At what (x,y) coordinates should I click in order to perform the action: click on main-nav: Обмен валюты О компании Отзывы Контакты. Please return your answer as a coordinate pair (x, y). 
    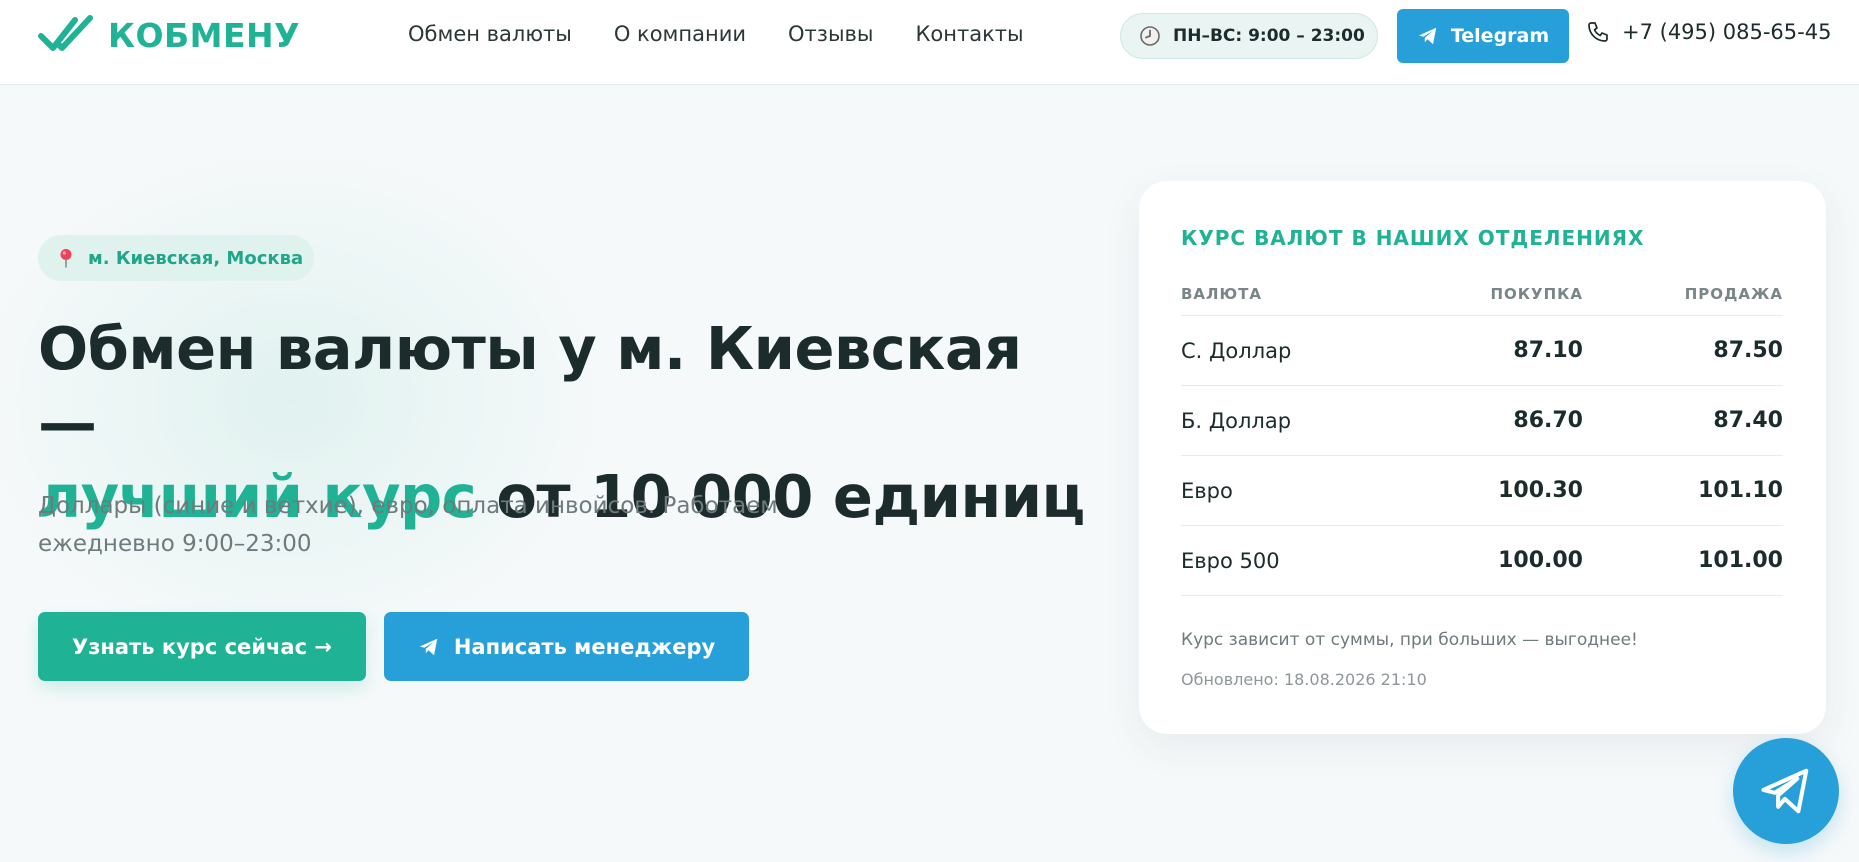
    Looking at the image, I should click on (716, 34).